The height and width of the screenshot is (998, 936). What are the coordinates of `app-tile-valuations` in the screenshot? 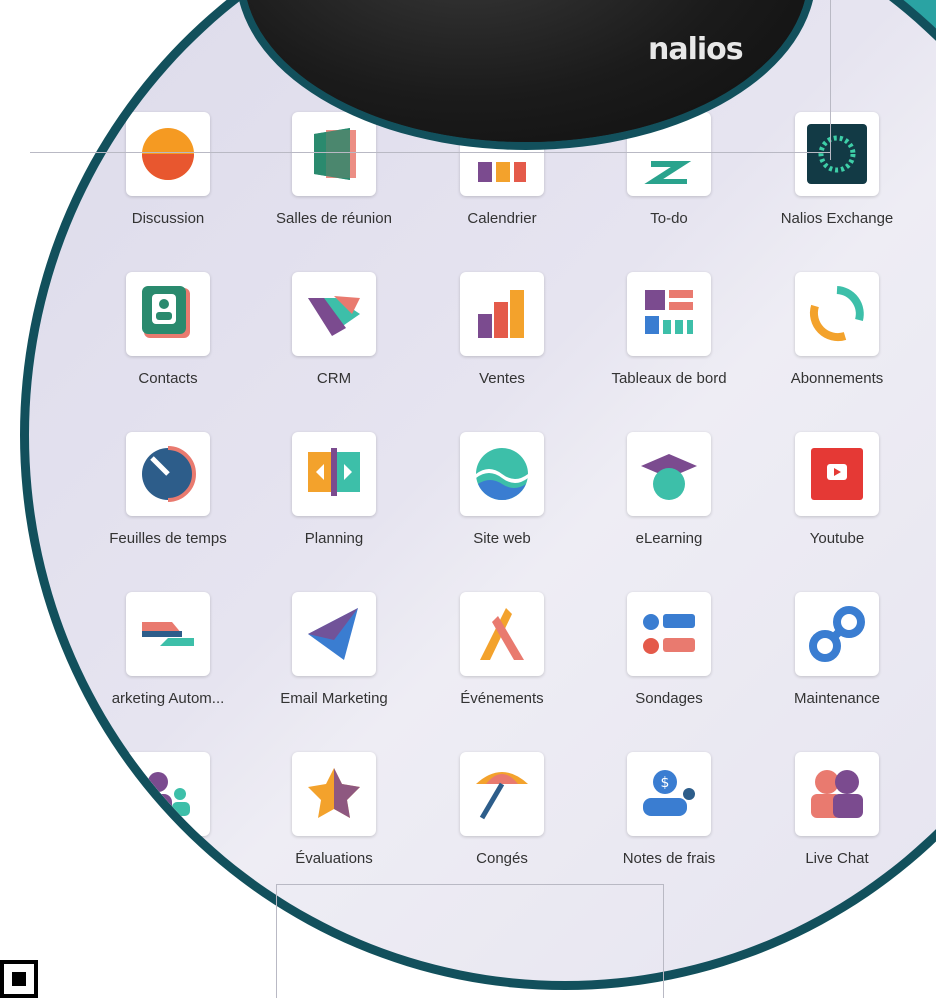 It's located at (334, 794).